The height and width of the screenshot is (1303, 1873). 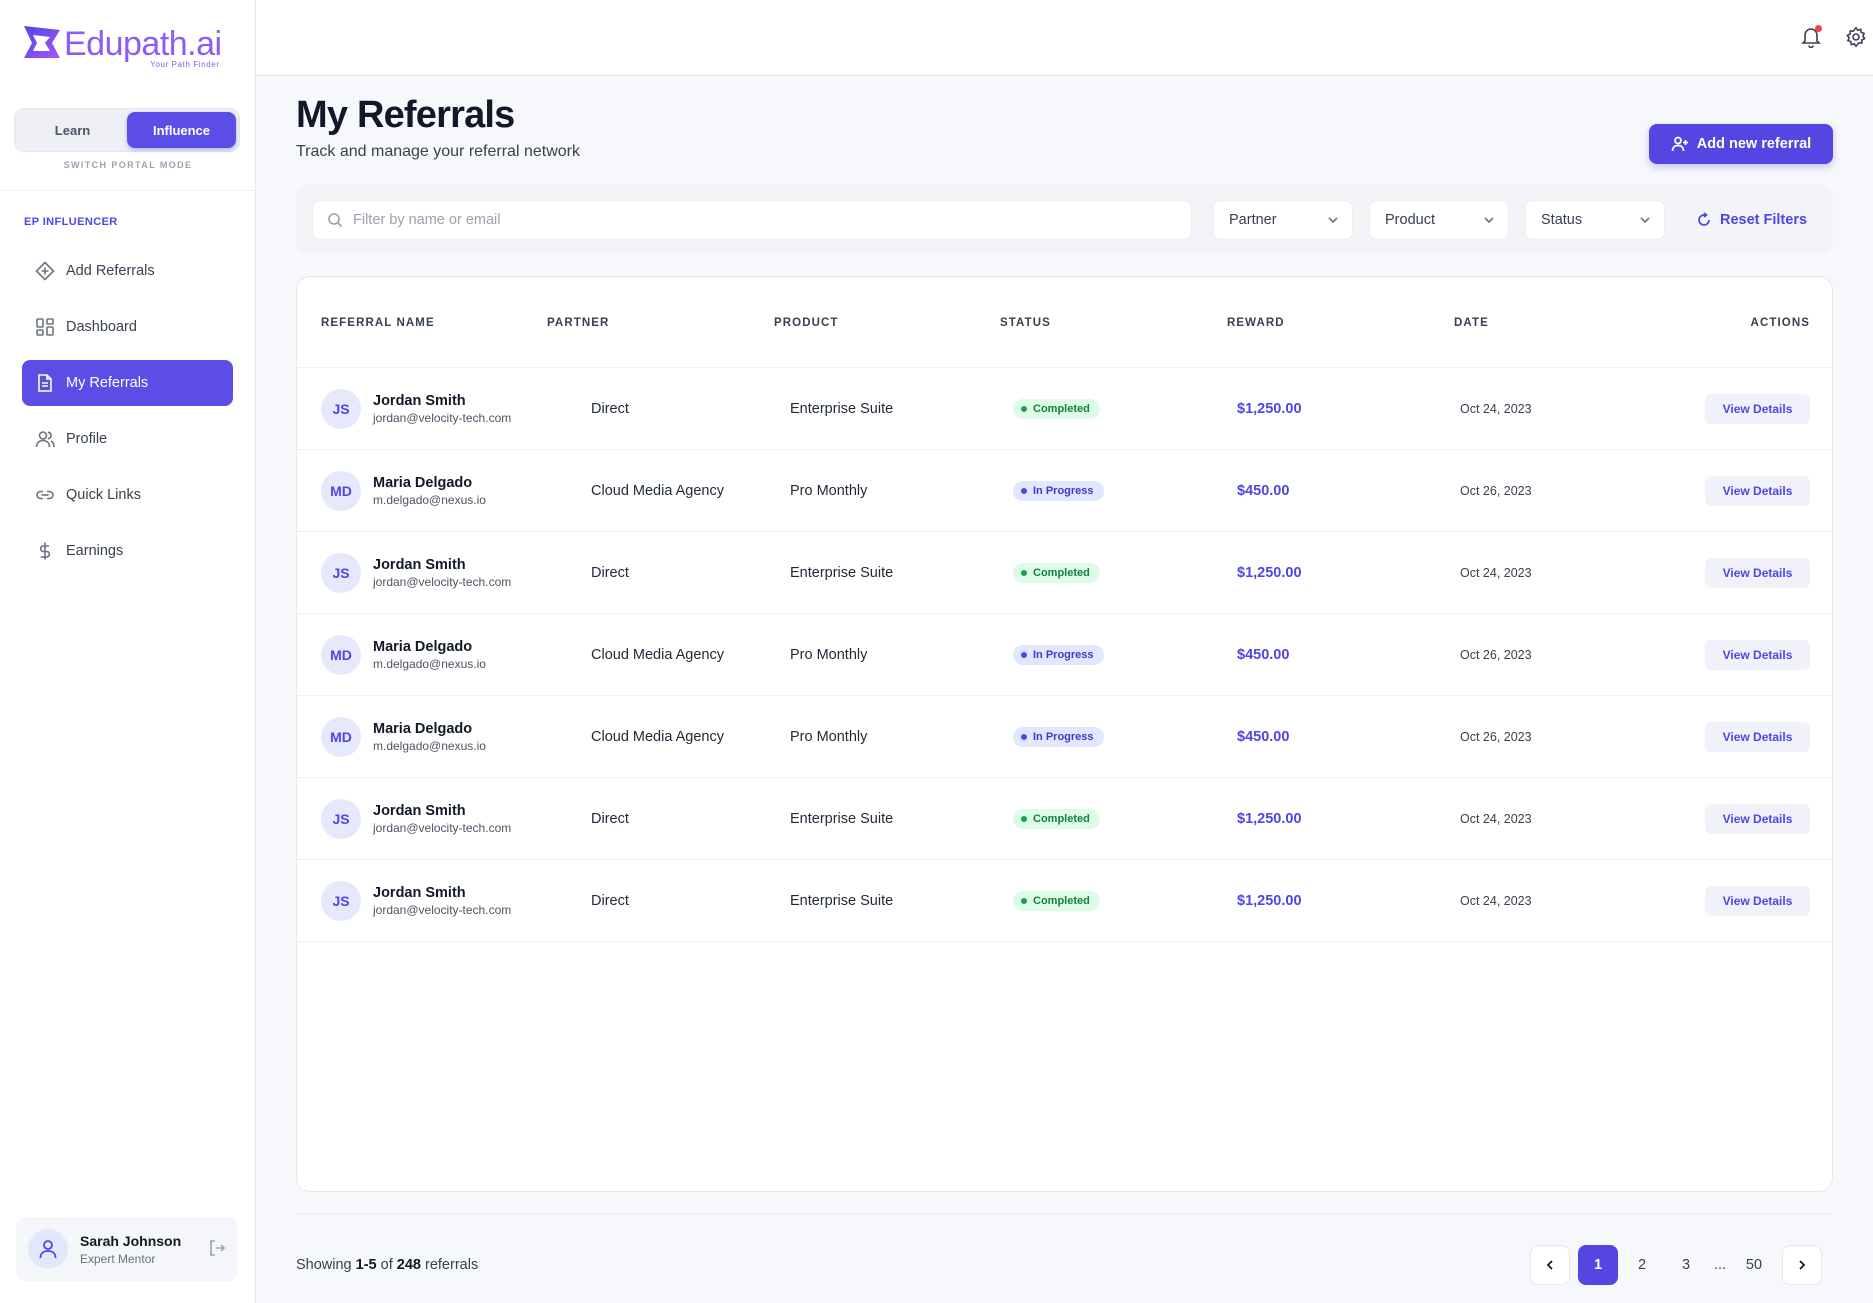 I want to click on column-header-reward: REWARD, so click(x=1256, y=323).